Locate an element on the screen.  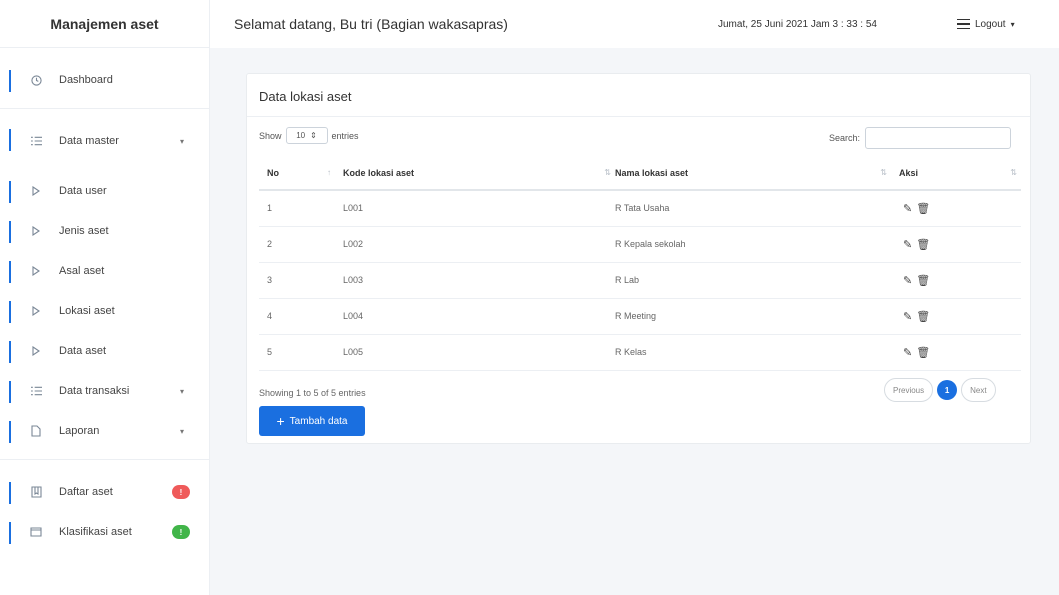
sidebar-item-data-transaksi: Data transaksi ▾ is located at coordinates (104, 391).